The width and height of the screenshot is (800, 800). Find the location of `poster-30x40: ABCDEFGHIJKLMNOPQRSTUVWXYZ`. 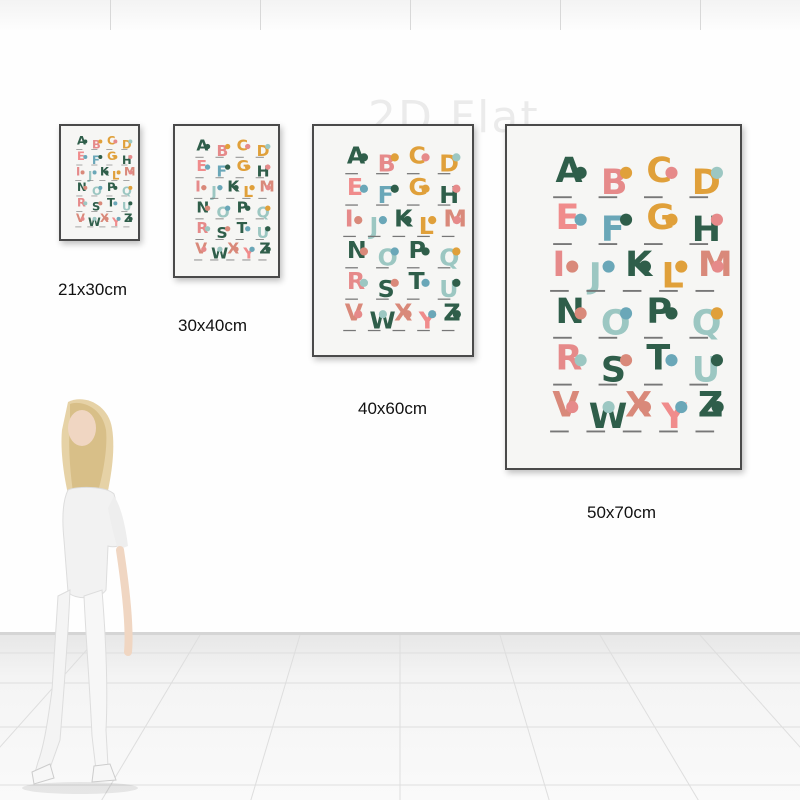

poster-30x40: ABCDEFGHIJKLMNOPQRSTUVWXYZ is located at coordinates (226, 201).